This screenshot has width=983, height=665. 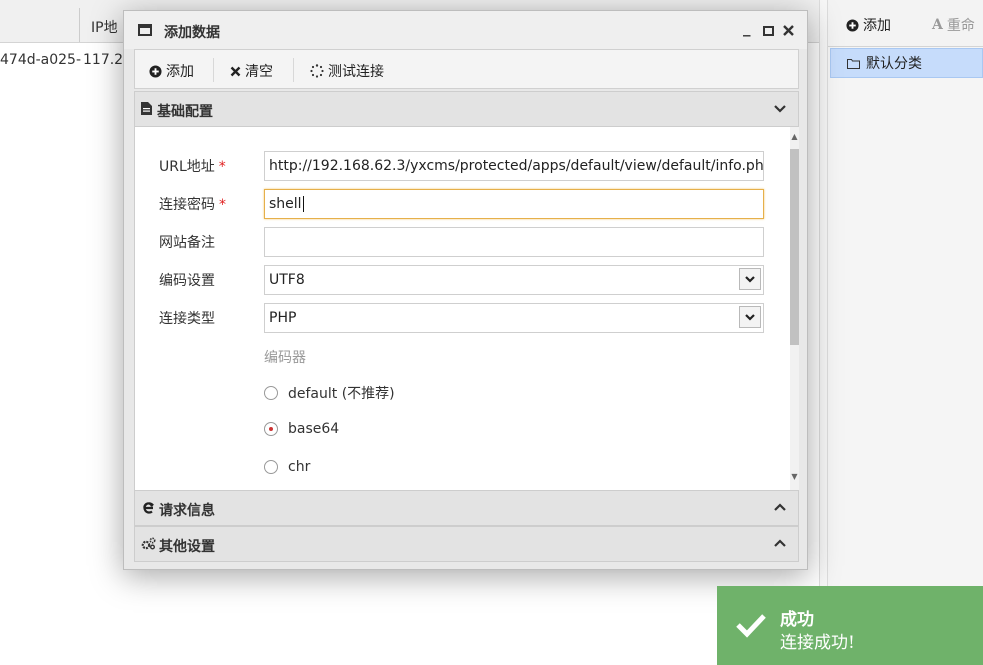 I want to click on category-add-button: 添加, so click(x=868, y=25).